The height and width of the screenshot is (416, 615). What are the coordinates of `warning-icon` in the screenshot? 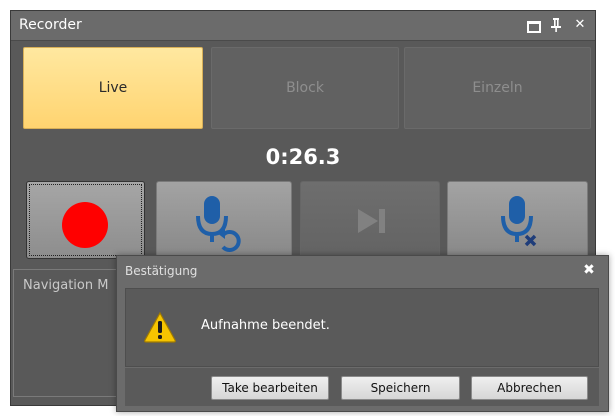 It's located at (160, 327).